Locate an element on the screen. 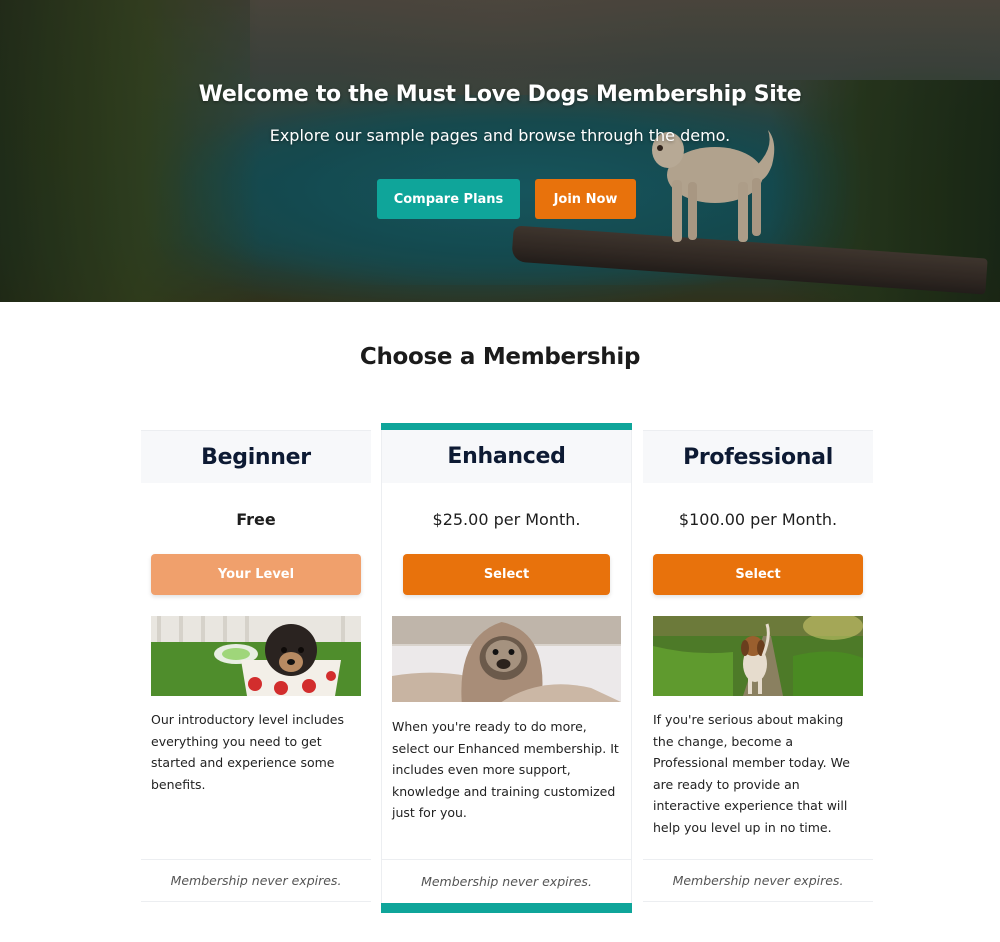  compare-plans-button: Compare Plans is located at coordinates (448, 199).